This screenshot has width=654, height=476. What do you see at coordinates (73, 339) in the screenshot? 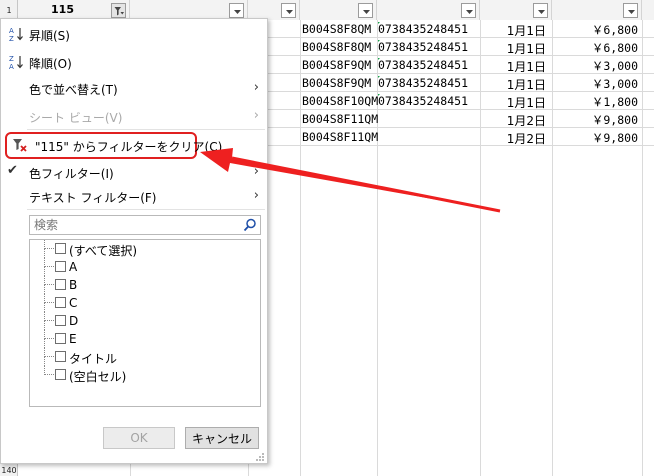
I see `list-item-label: E` at bounding box center [73, 339].